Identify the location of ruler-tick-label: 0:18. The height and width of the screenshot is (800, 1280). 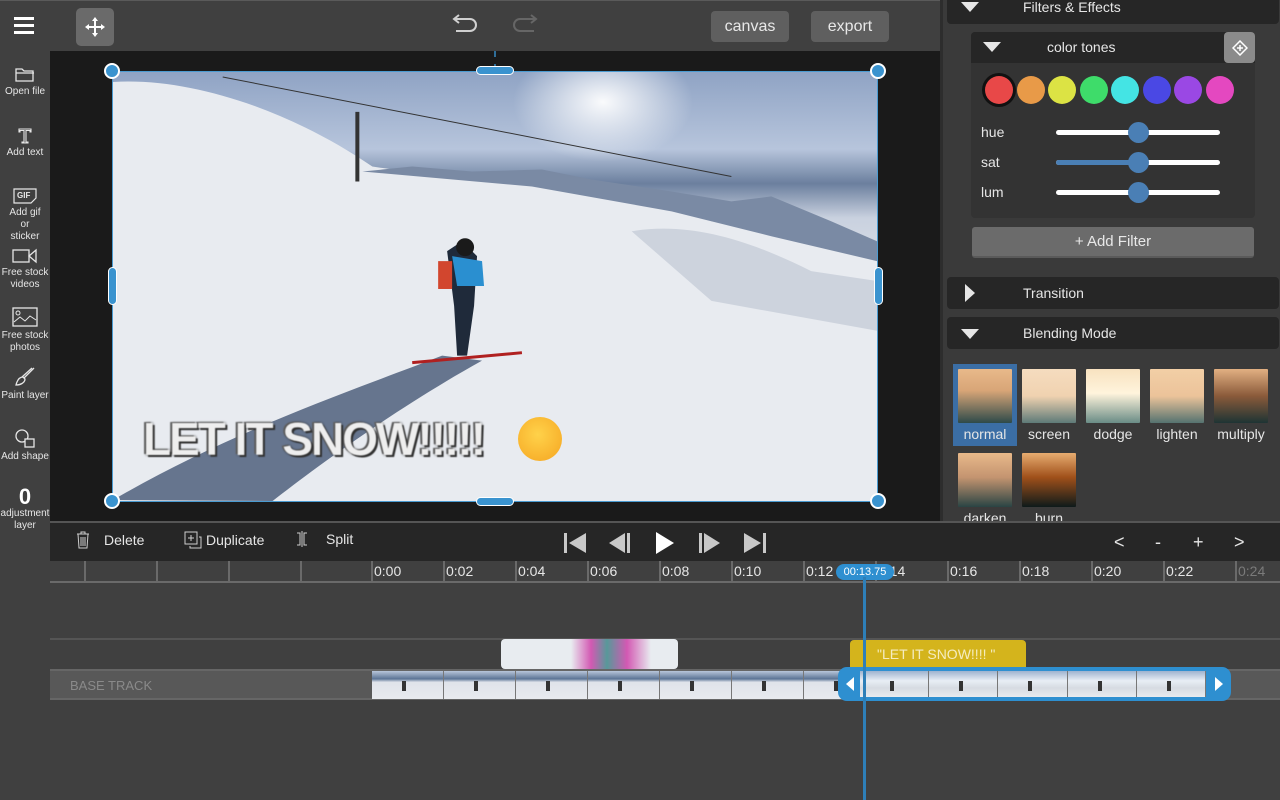
(1034, 571).